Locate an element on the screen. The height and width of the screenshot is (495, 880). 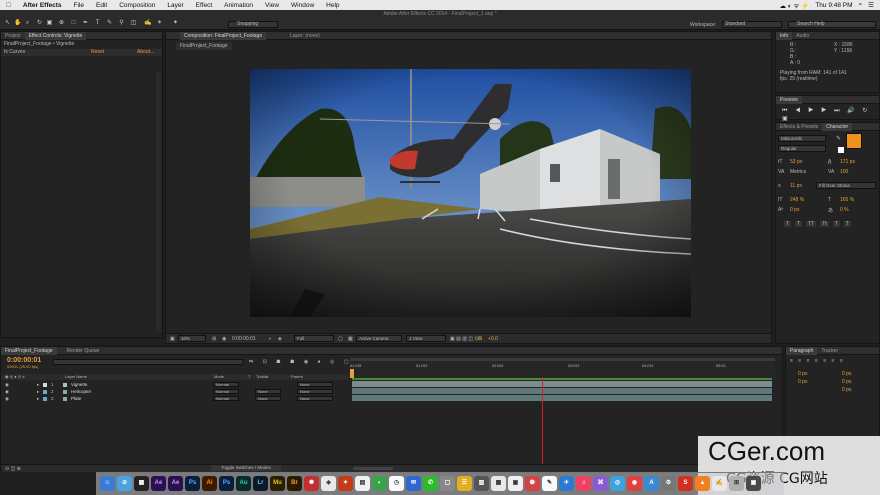
app-icon: ⌚ is located at coordinates (532, 483).